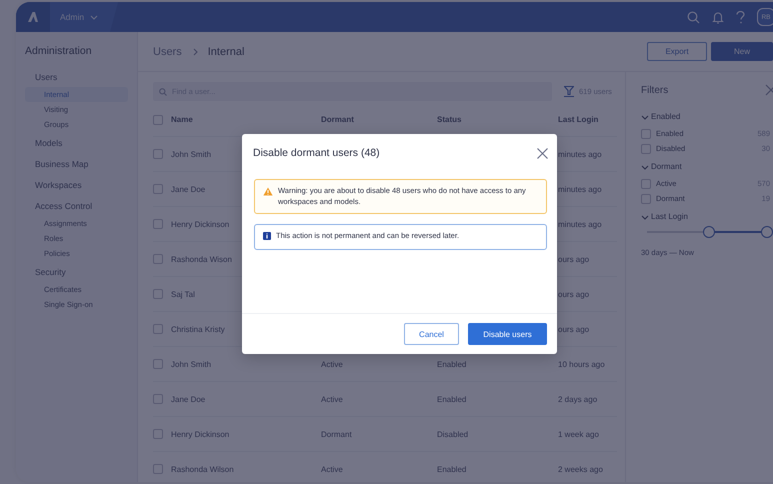  I want to click on sidebar-item: Access Control, so click(76, 206).